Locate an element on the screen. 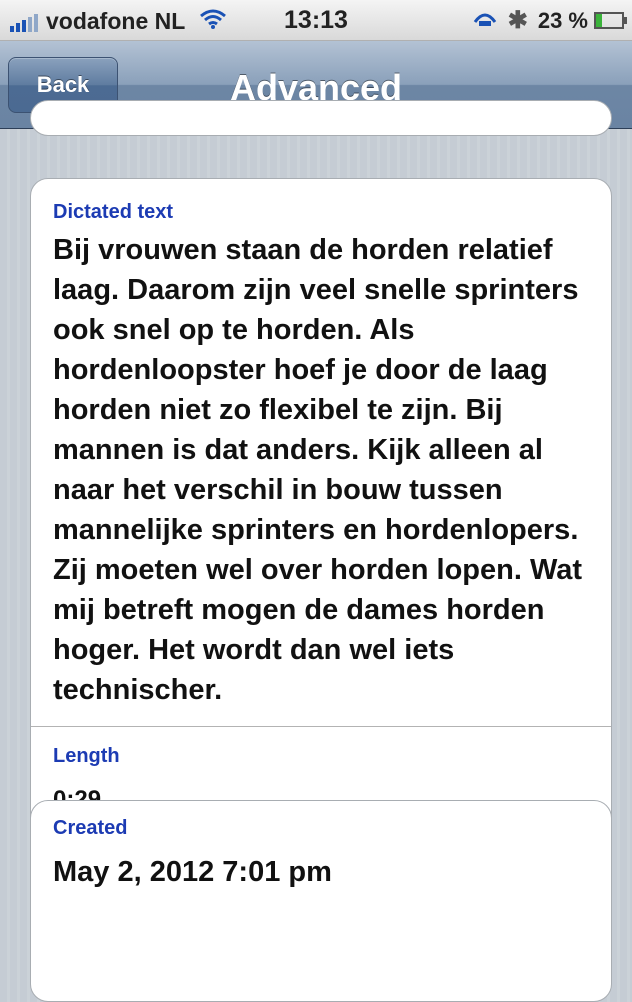 This screenshot has width=632, height=1002. battery-percent: 23 % is located at coordinates (562, 20).